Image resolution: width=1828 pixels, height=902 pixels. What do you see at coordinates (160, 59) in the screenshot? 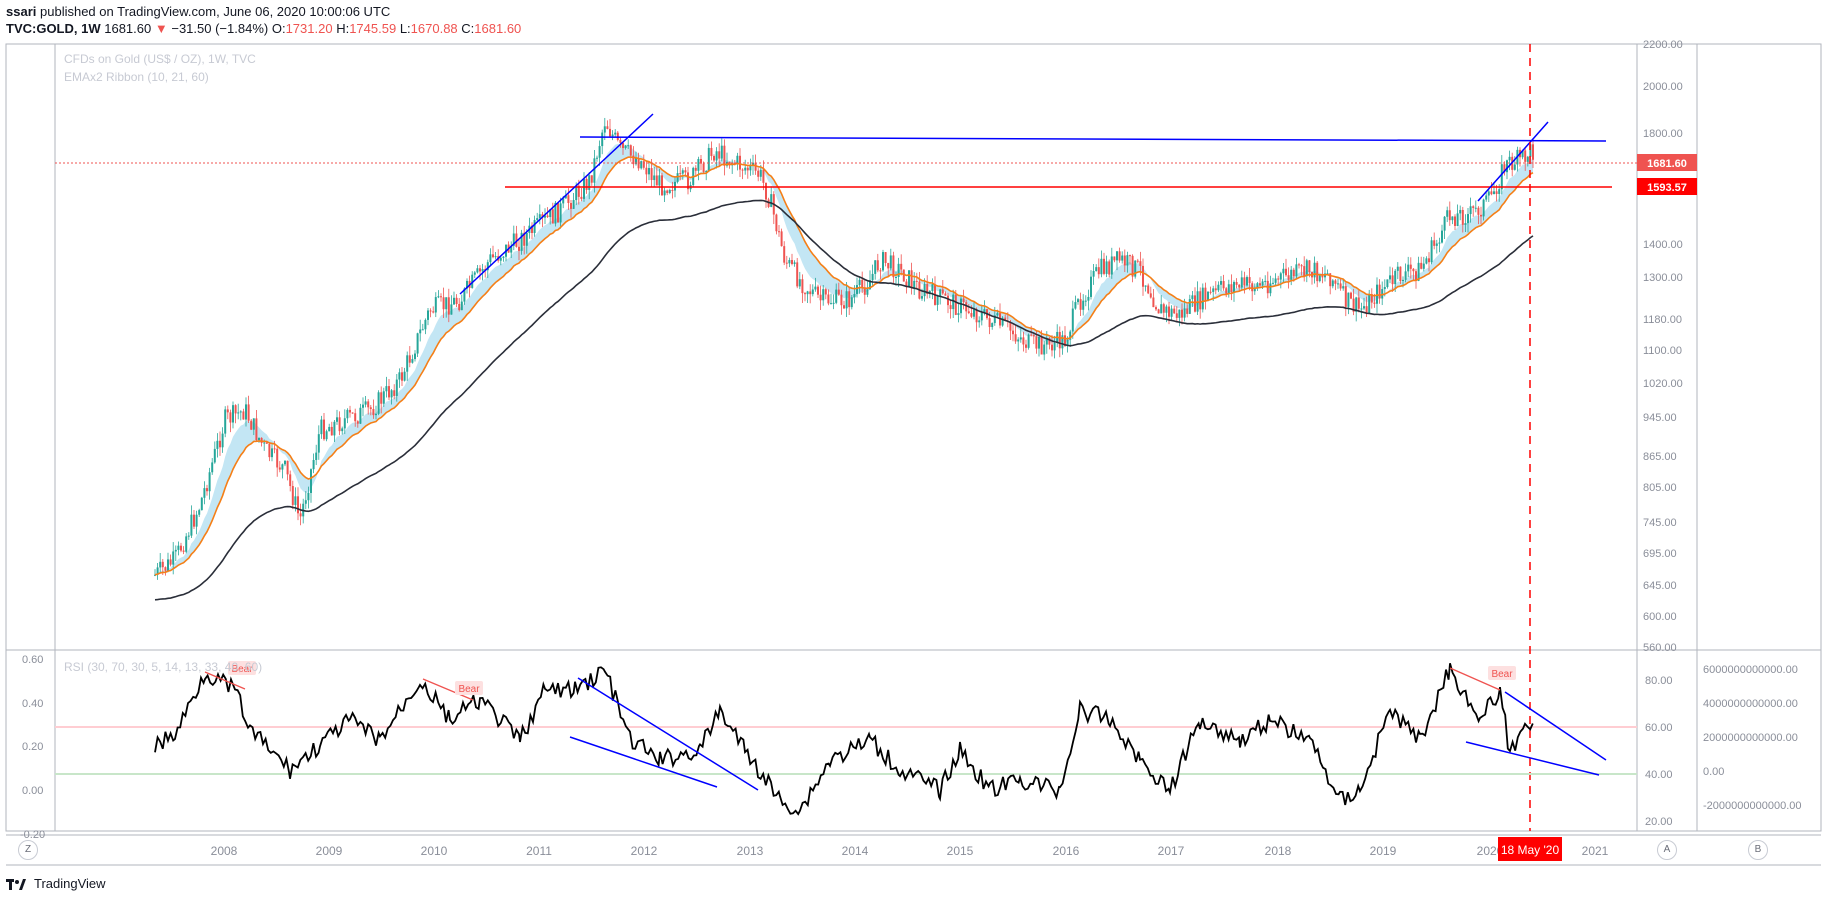
I see `main-series-legend: CFDs on Gold (US$ / OZ), 1W, TVC` at bounding box center [160, 59].